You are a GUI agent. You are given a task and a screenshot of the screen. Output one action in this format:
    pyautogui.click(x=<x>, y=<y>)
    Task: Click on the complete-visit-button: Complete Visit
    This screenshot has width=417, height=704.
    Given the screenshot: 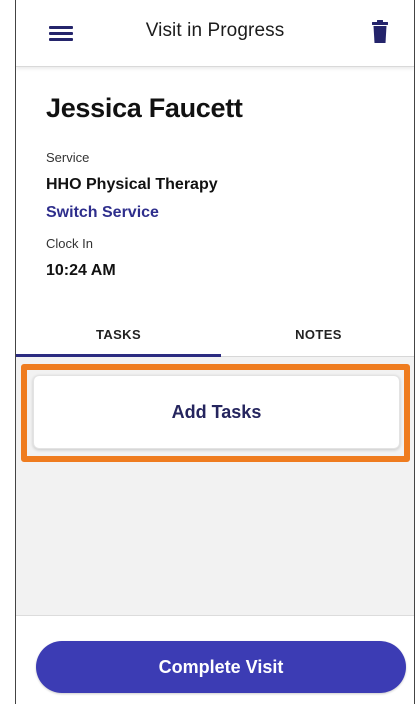 What is the action you would take?
    pyautogui.click(x=221, y=667)
    